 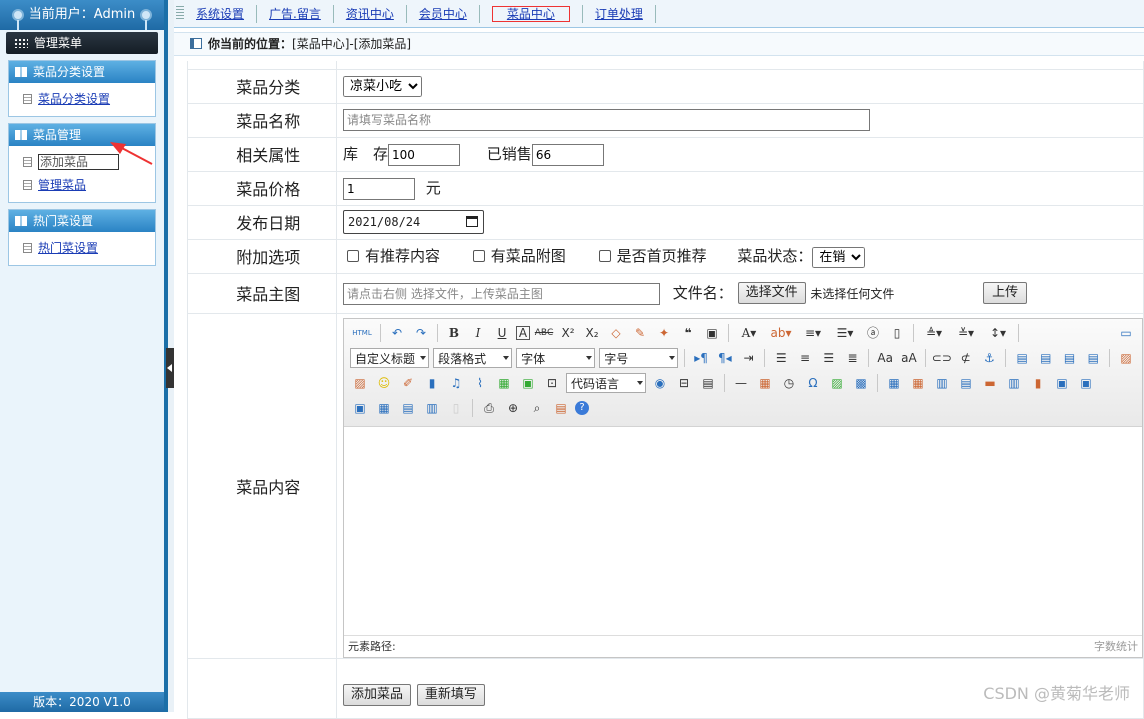 I want to click on calendar-icon, so click(x=472, y=221).